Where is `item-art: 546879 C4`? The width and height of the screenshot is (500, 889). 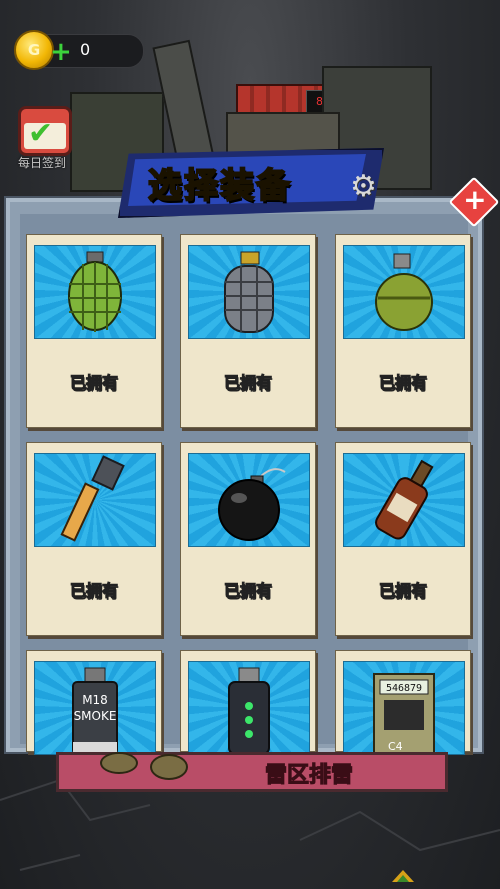
item-art: 546879 C4 is located at coordinates (404, 708).